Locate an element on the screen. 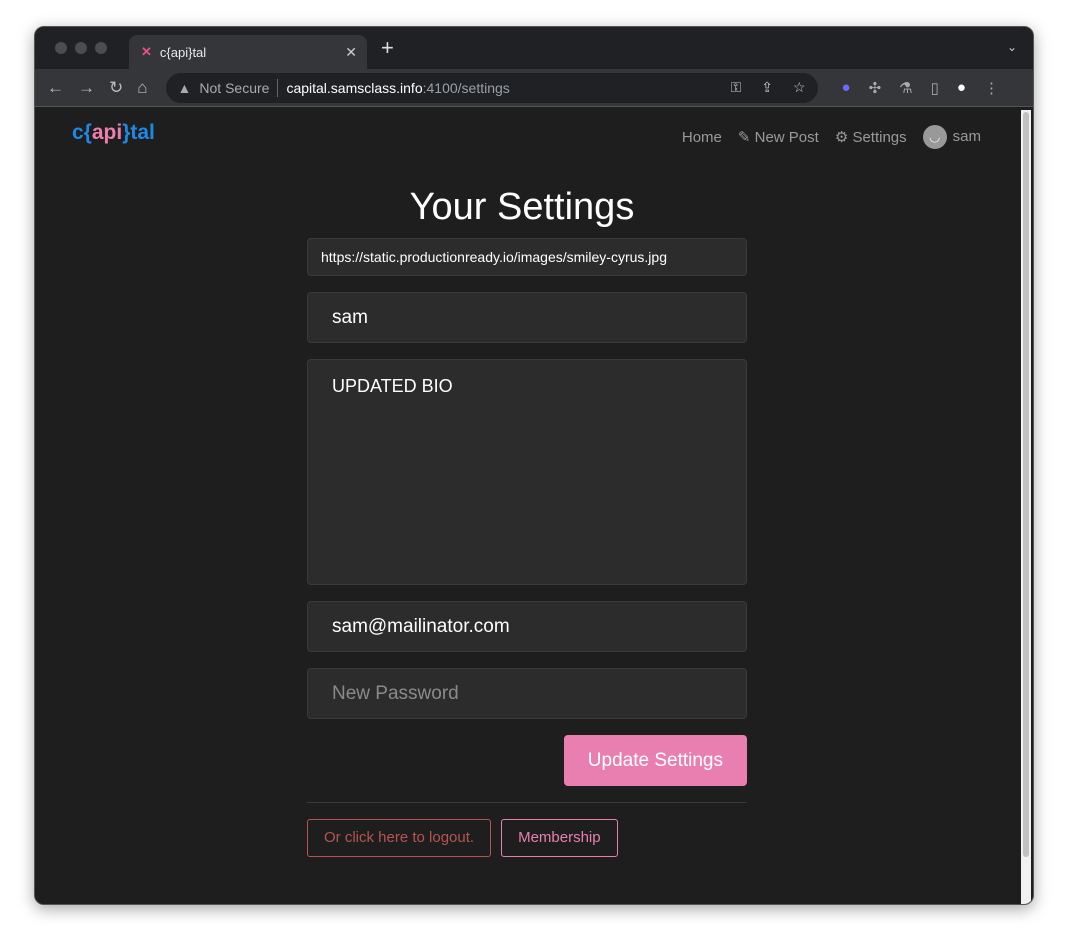  main-nav: Home ✎ New Post ⚙ Settings ◡ sam is located at coordinates (831, 137).